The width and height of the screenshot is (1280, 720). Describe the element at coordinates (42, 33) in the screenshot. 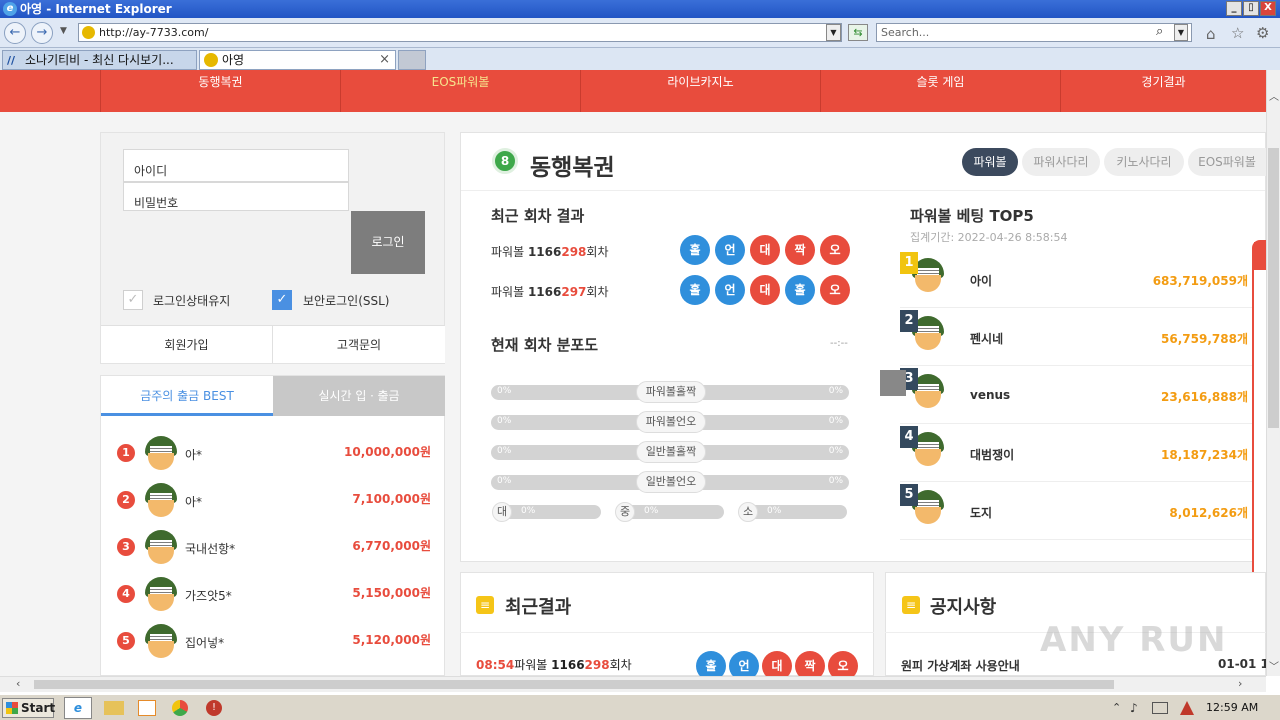

I see `forward-button: →` at that location.